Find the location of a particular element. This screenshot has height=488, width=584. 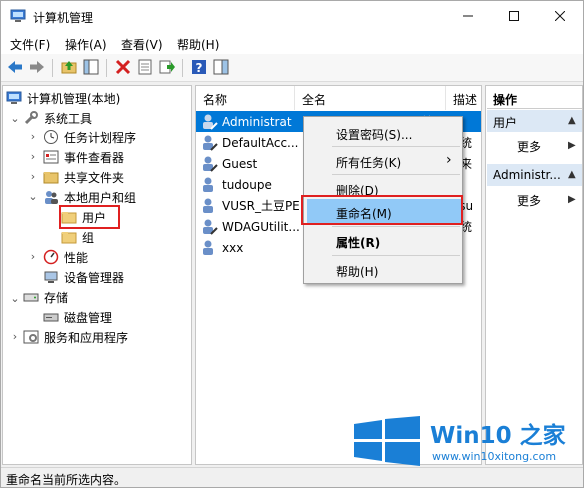

menu-file: 文件(F) is located at coordinates (30, 44).